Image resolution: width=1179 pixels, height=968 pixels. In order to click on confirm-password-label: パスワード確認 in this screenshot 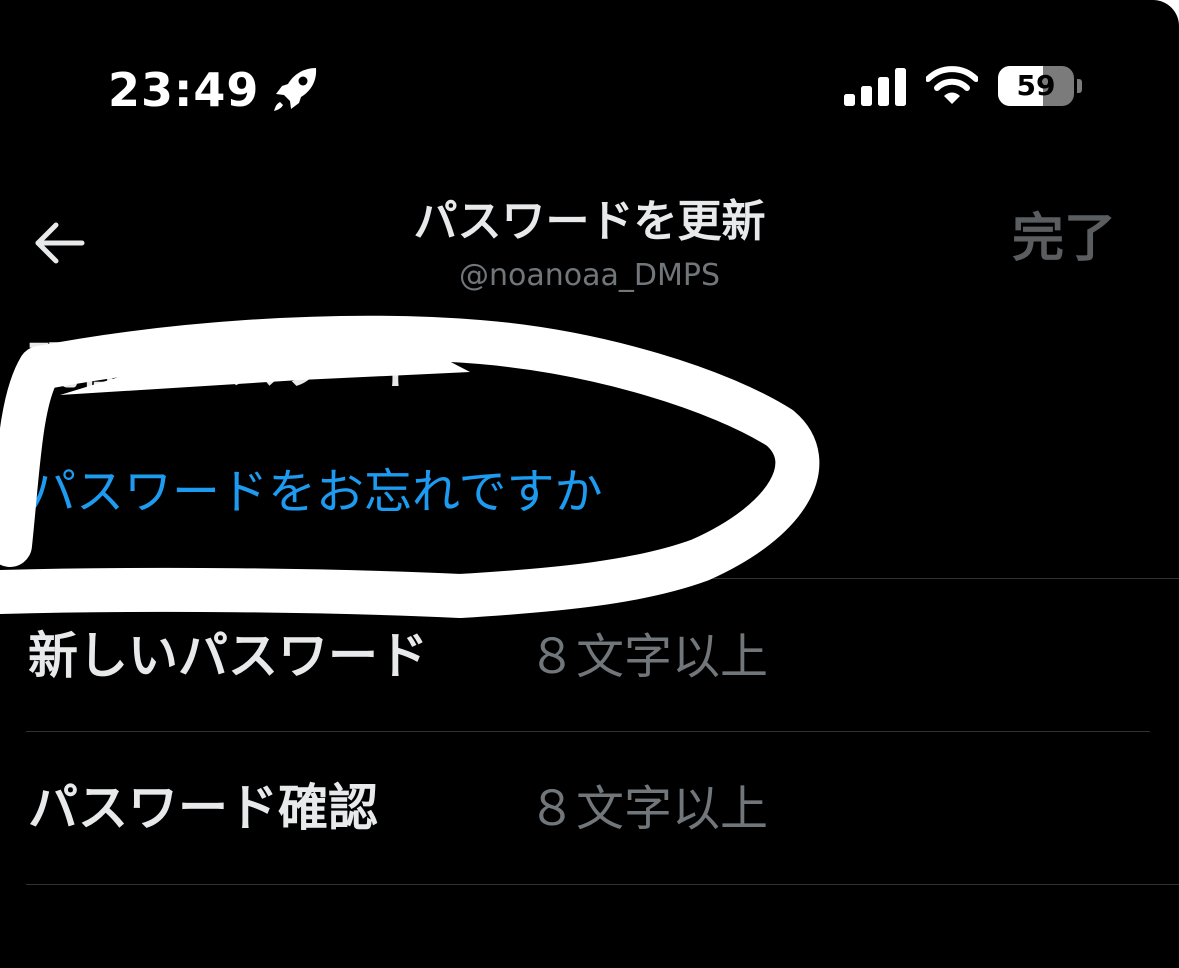, I will do `click(203, 808)`.